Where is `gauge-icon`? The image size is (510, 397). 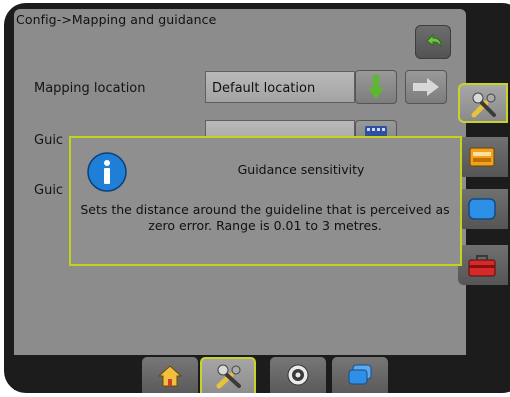
gauge-icon is located at coordinates (298, 375).